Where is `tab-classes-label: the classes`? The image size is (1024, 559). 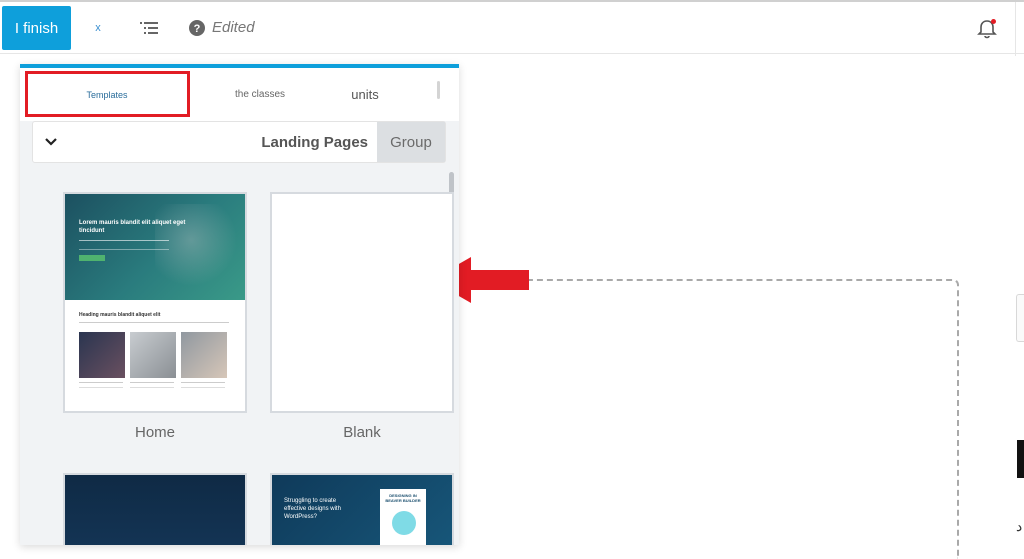 tab-classes-label: the classes is located at coordinates (260, 94).